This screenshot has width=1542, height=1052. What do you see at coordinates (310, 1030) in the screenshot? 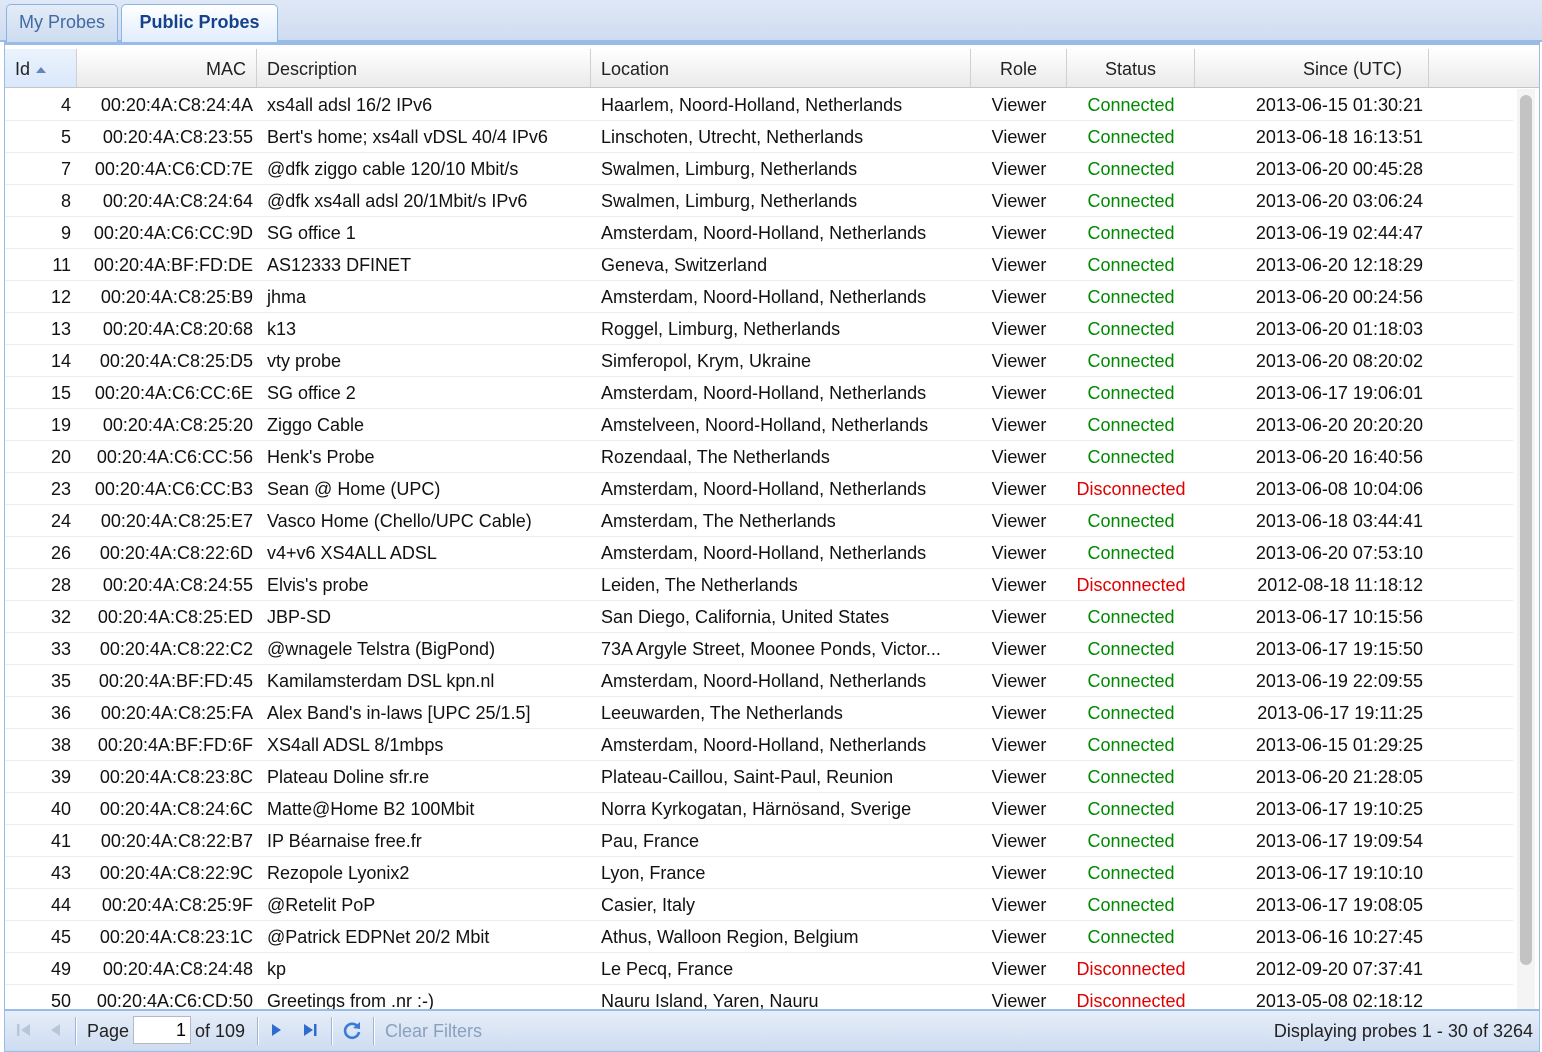
I see `last-page-icon` at bounding box center [310, 1030].